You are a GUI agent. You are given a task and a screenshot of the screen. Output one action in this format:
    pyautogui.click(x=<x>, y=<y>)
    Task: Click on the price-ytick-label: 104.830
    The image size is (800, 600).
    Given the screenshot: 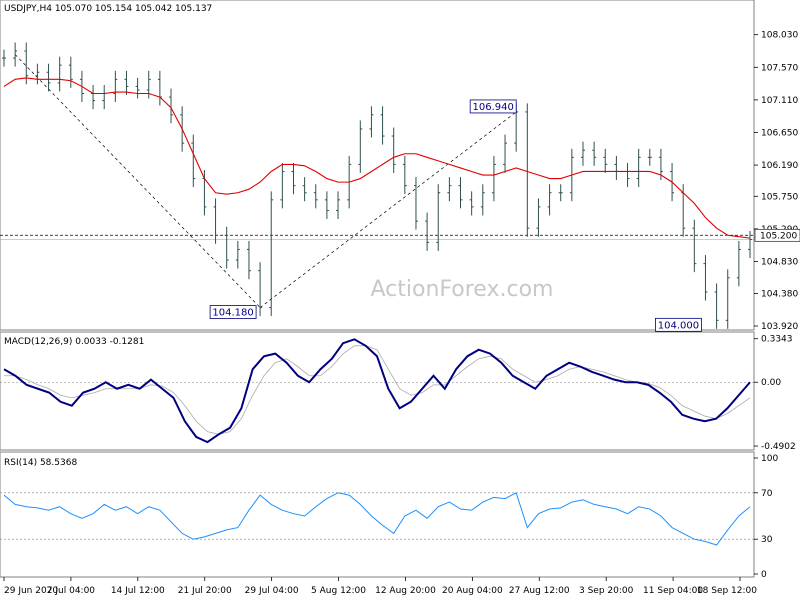 What is the action you would take?
    pyautogui.click(x=779, y=262)
    